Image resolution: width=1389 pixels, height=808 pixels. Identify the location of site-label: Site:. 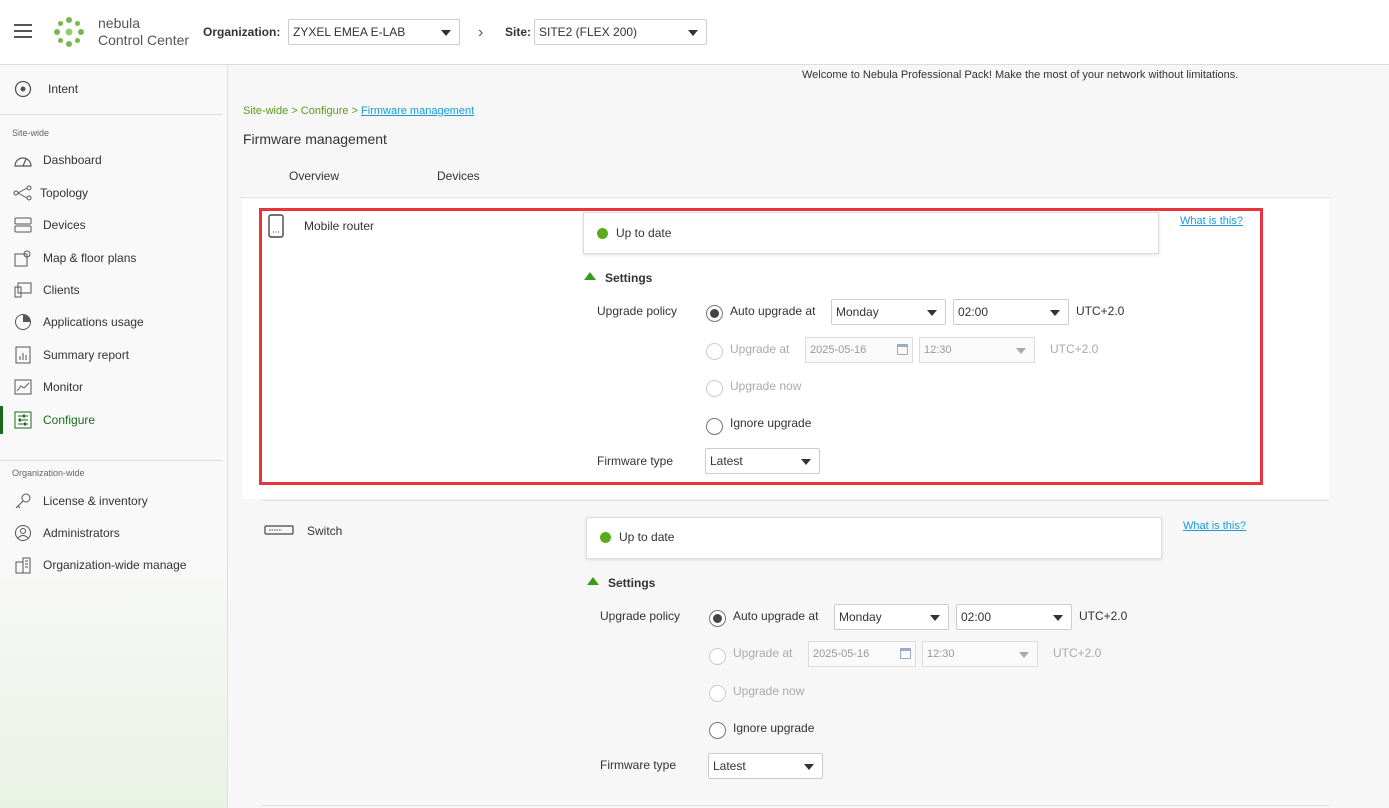
(518, 32).